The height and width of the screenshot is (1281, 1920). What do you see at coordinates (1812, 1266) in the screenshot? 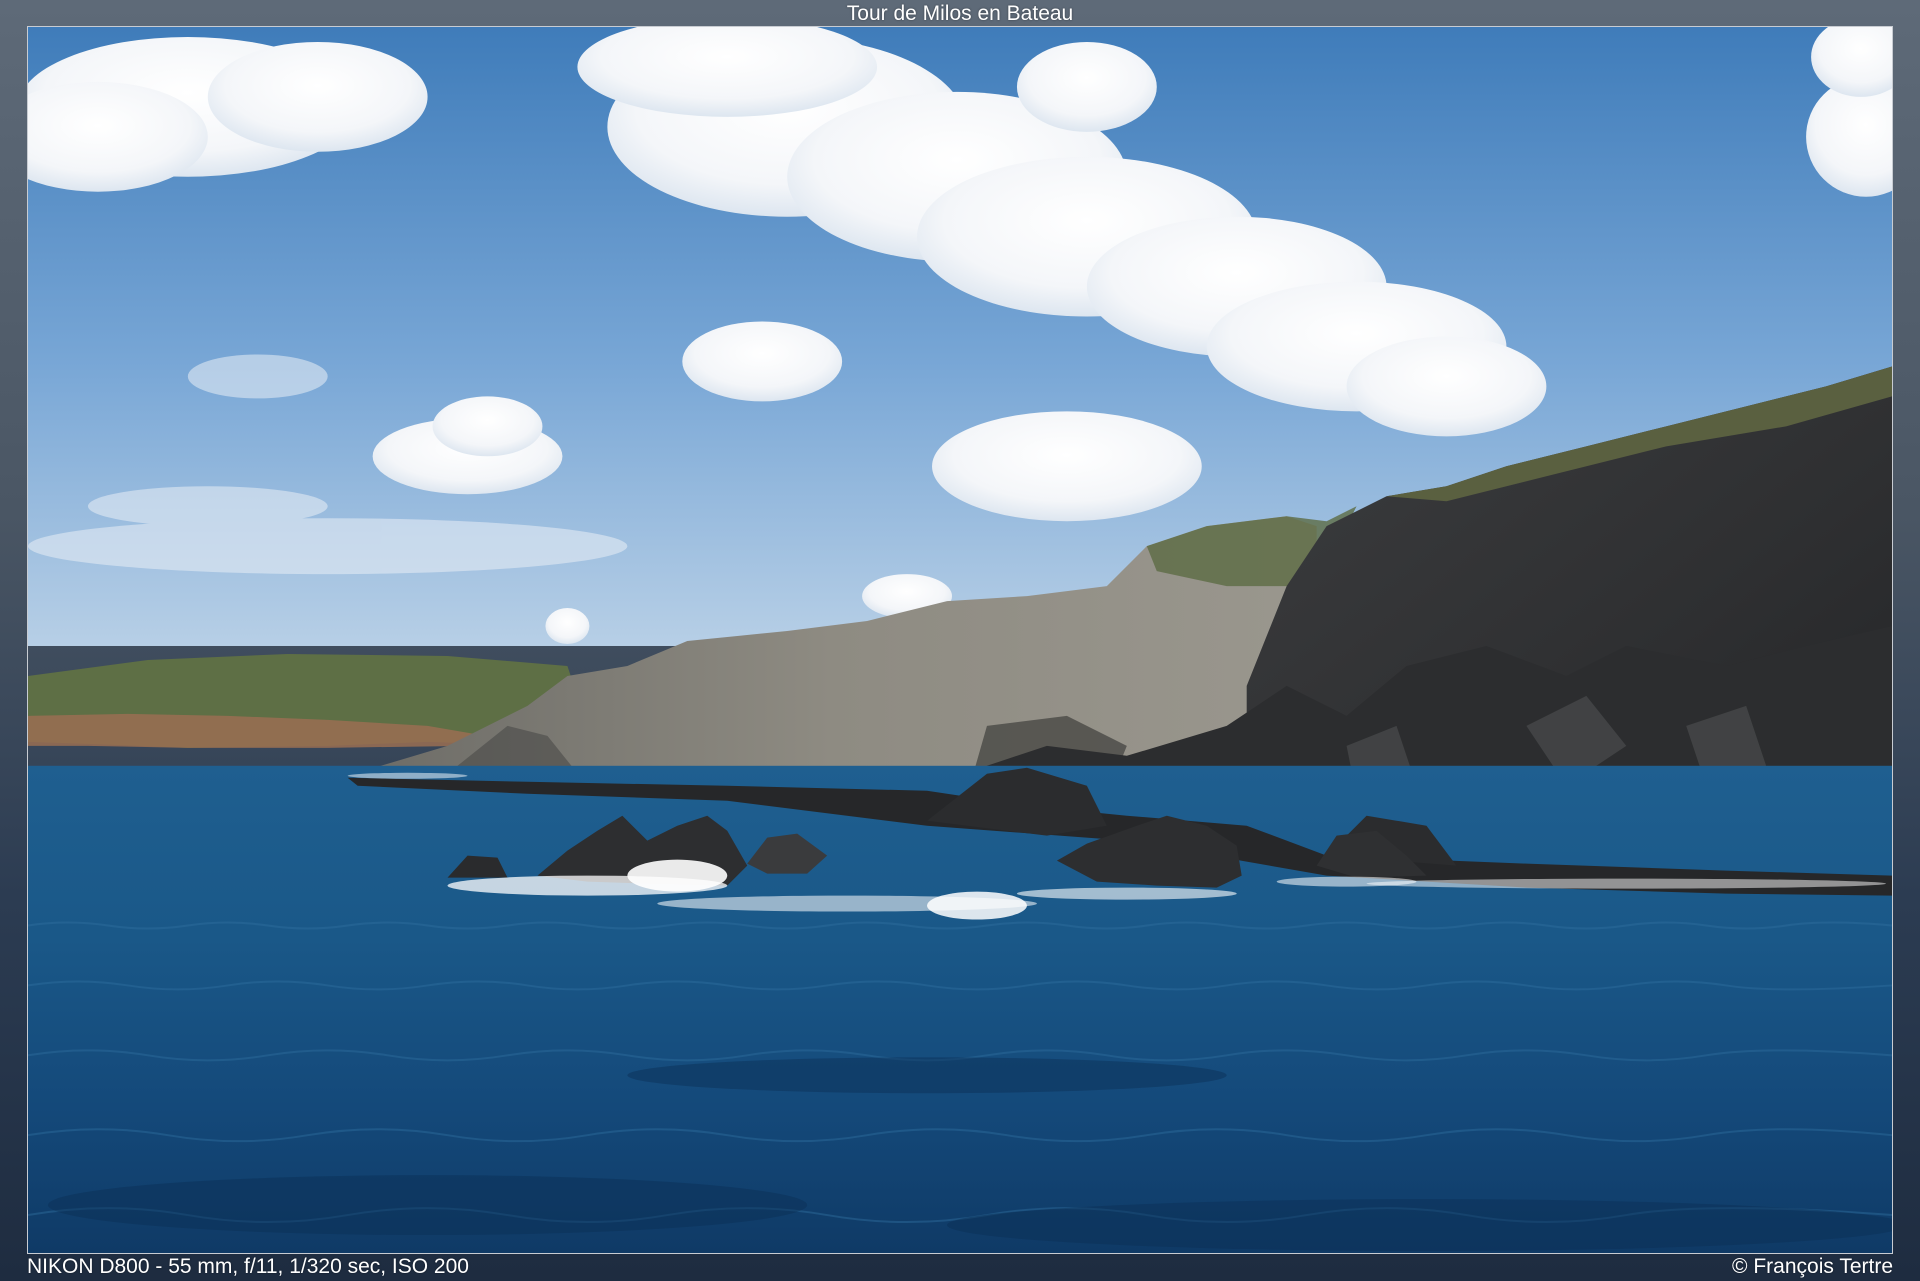
I see `copyright-notice: © François Tertre` at bounding box center [1812, 1266].